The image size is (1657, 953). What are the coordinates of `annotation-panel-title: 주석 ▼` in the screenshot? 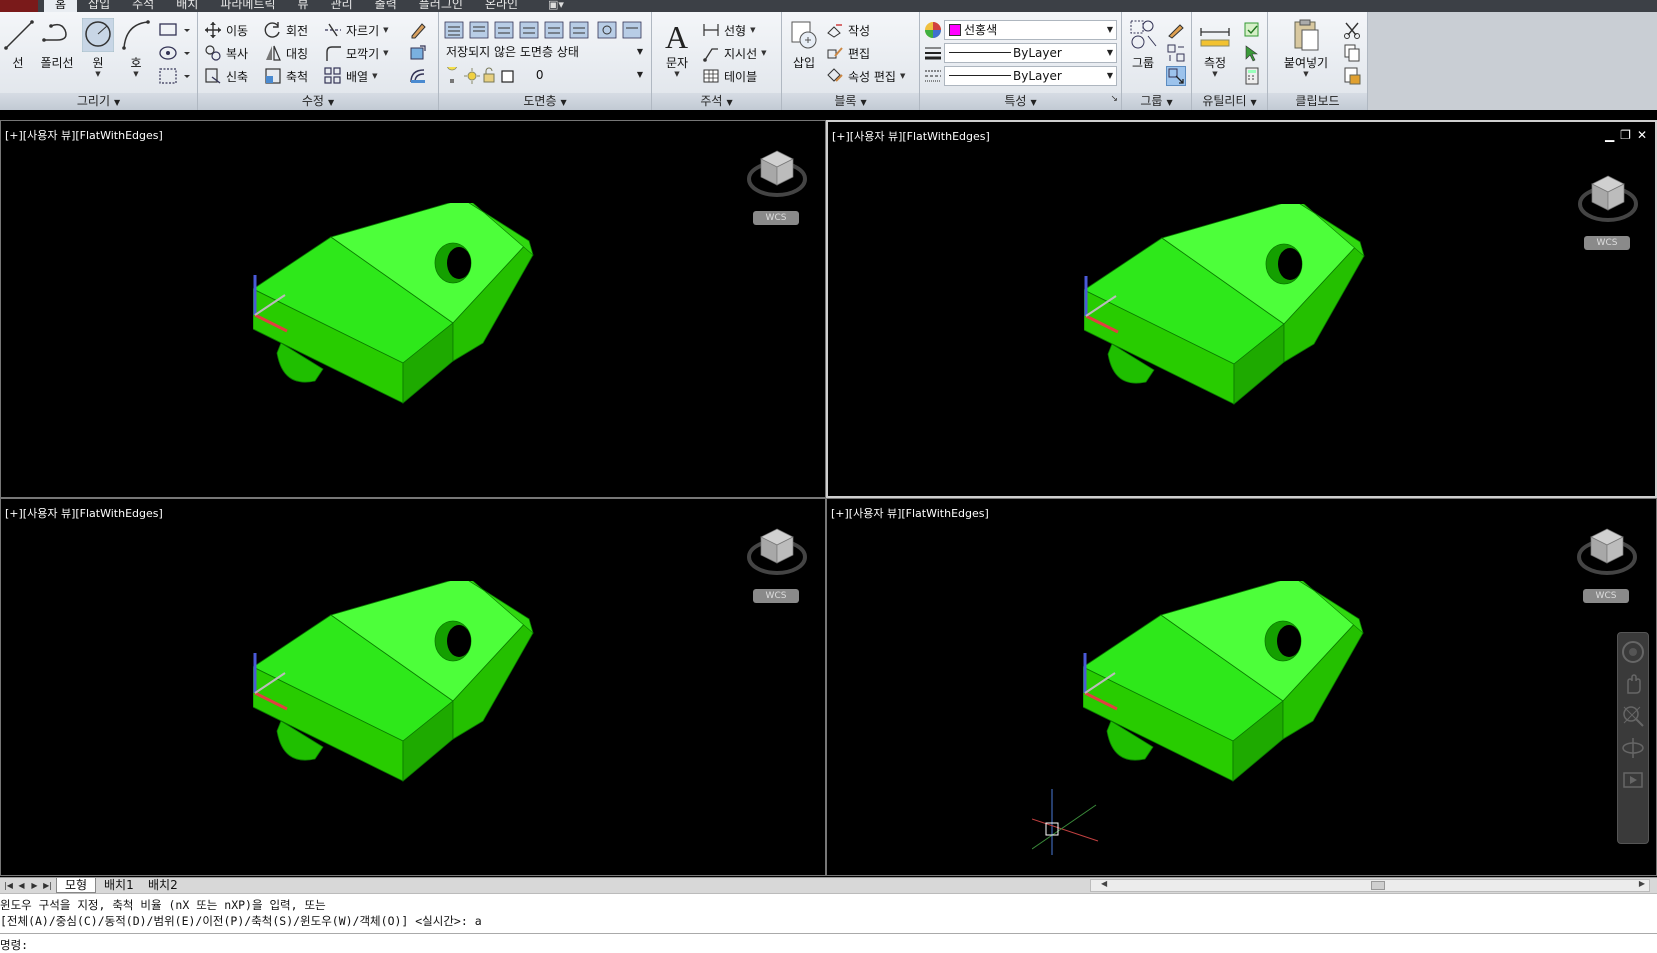 It's located at (716, 101).